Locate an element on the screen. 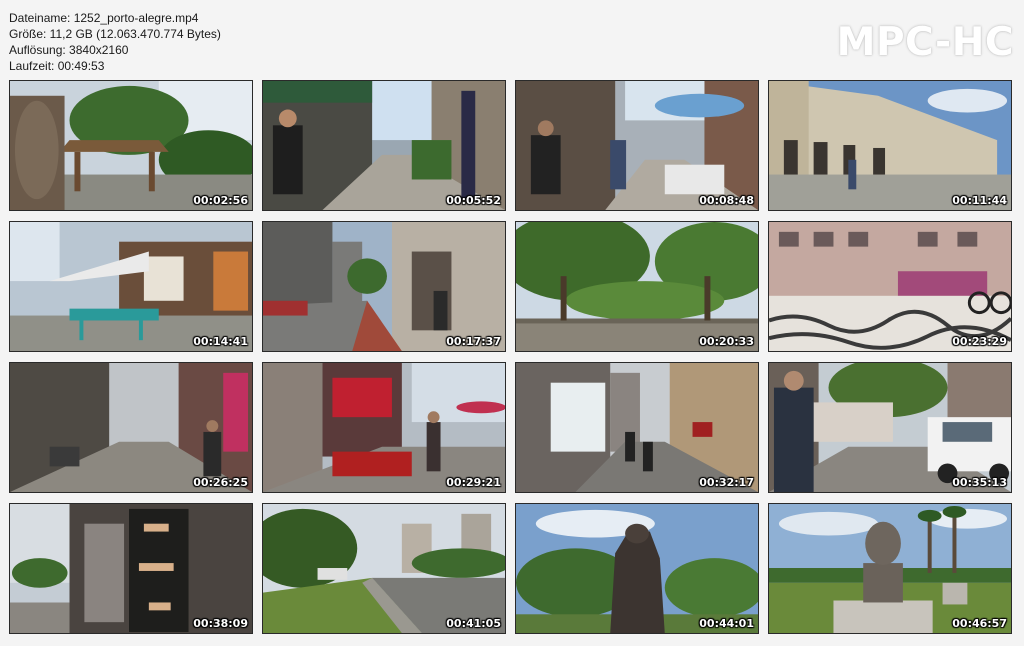 Image resolution: width=1024 pixels, height=646 pixels. timestamp: 00:14:41 is located at coordinates (220, 341).